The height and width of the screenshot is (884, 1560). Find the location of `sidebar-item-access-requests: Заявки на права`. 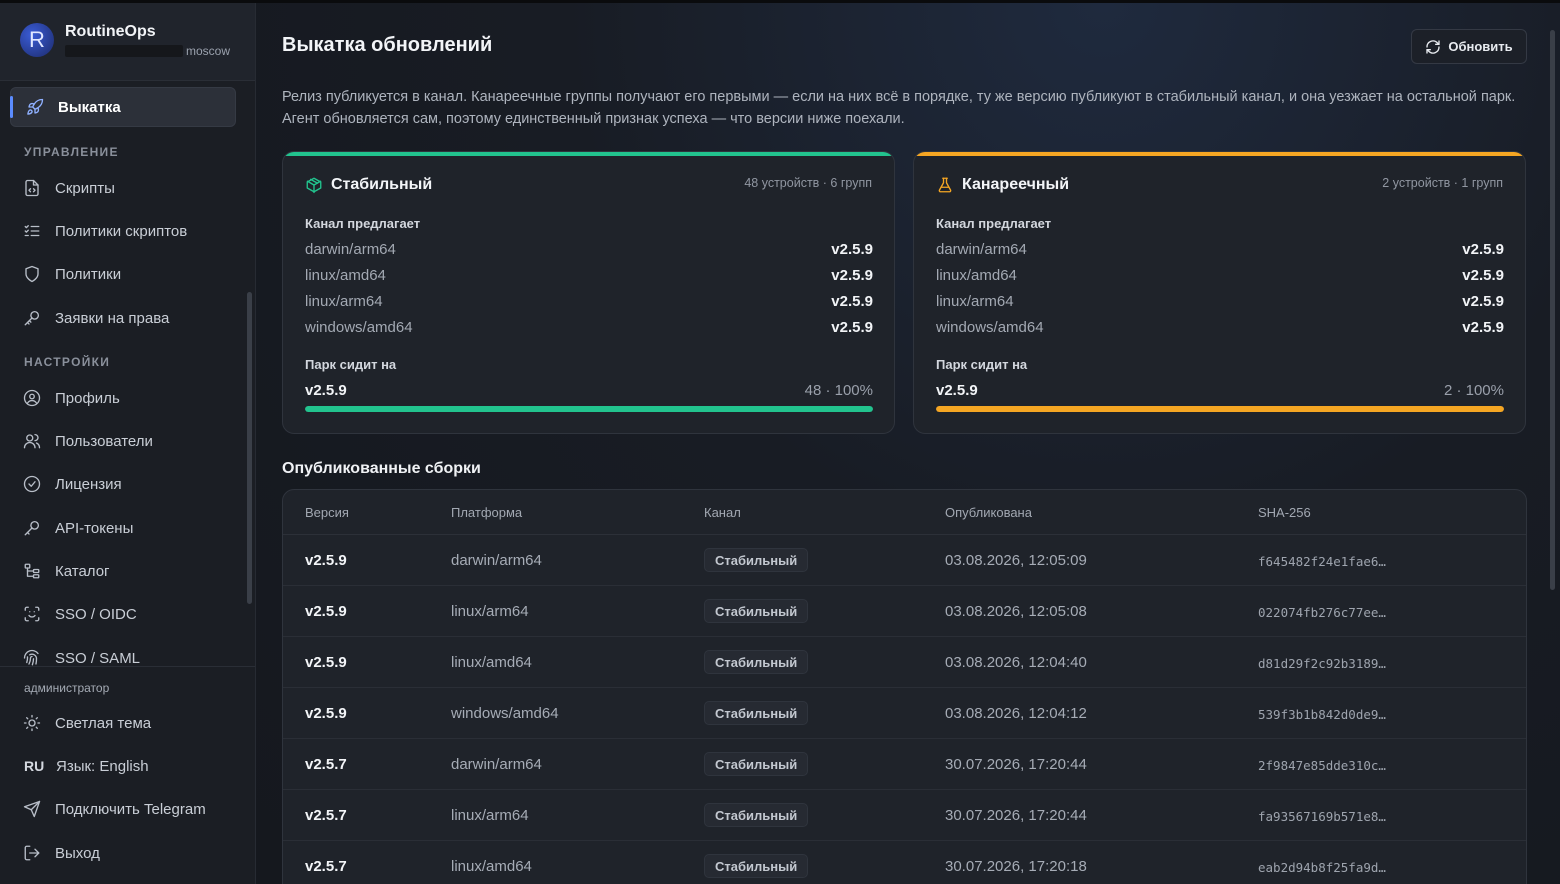

sidebar-item-access-requests: Заявки на права is located at coordinates (95, 318).